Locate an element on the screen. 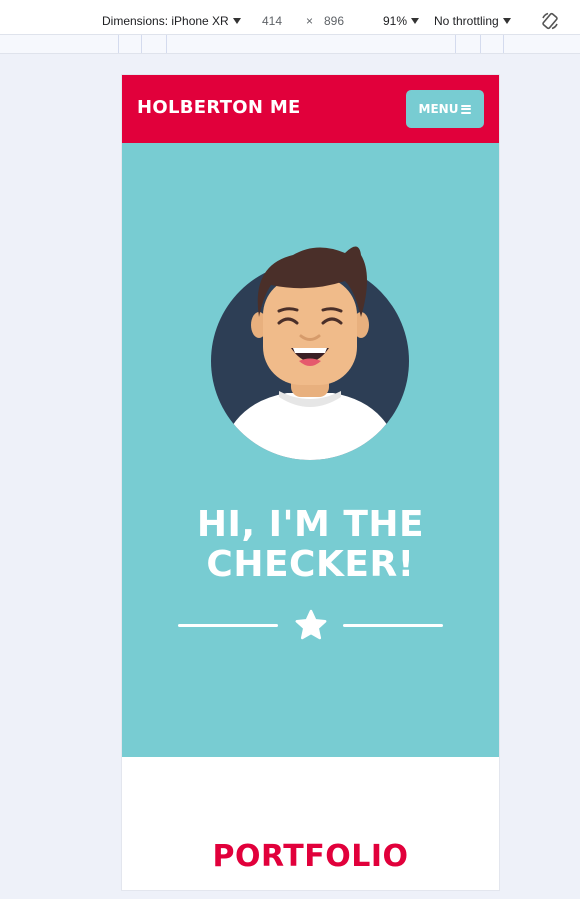 The height and width of the screenshot is (899, 580). throttling-label: No throttling is located at coordinates (466, 21).